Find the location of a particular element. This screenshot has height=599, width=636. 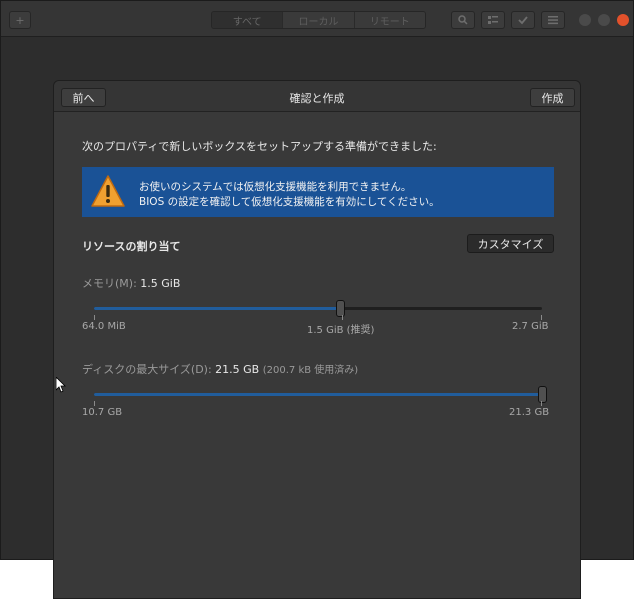

create-button: 作成 is located at coordinates (552, 97).